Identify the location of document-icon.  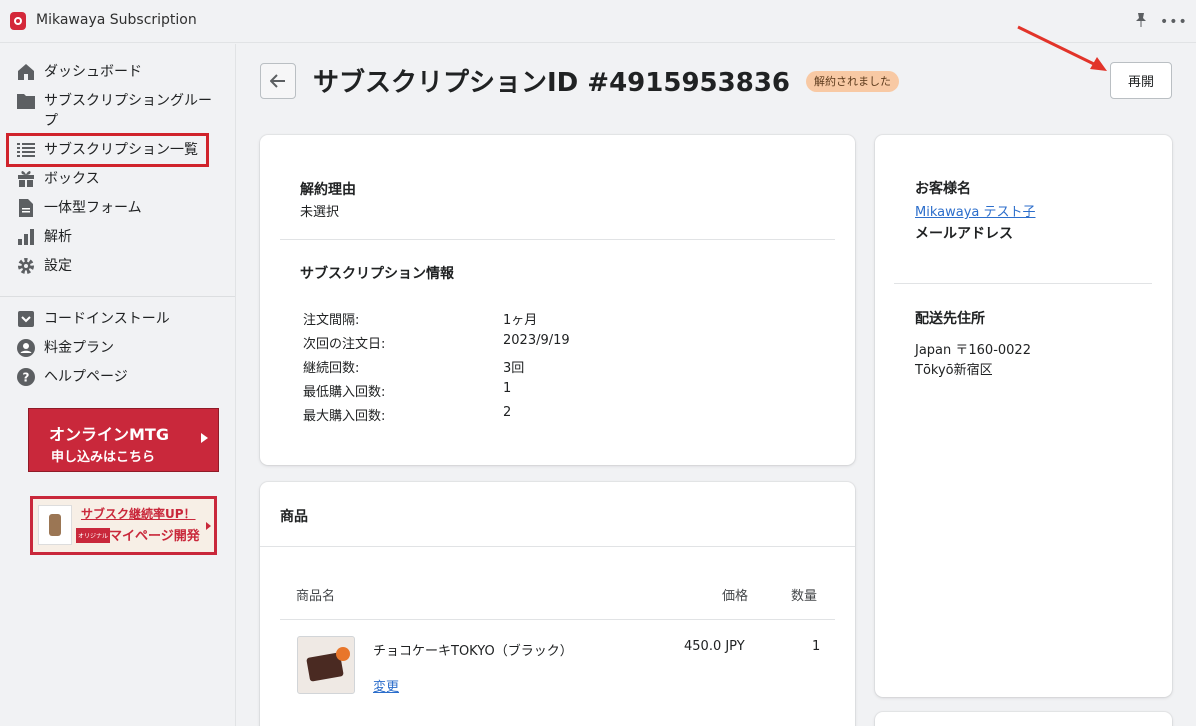
(26, 208).